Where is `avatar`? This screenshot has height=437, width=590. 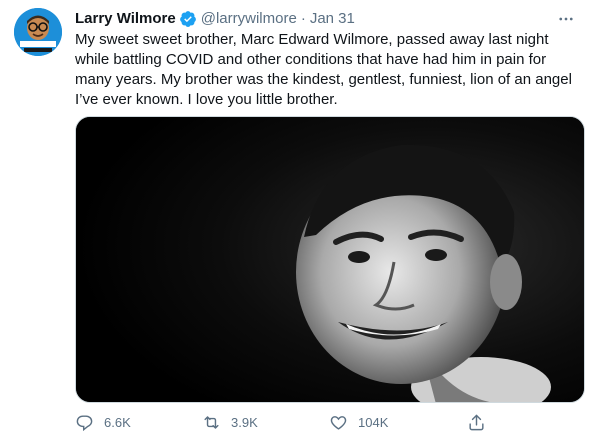
avatar is located at coordinates (38, 32).